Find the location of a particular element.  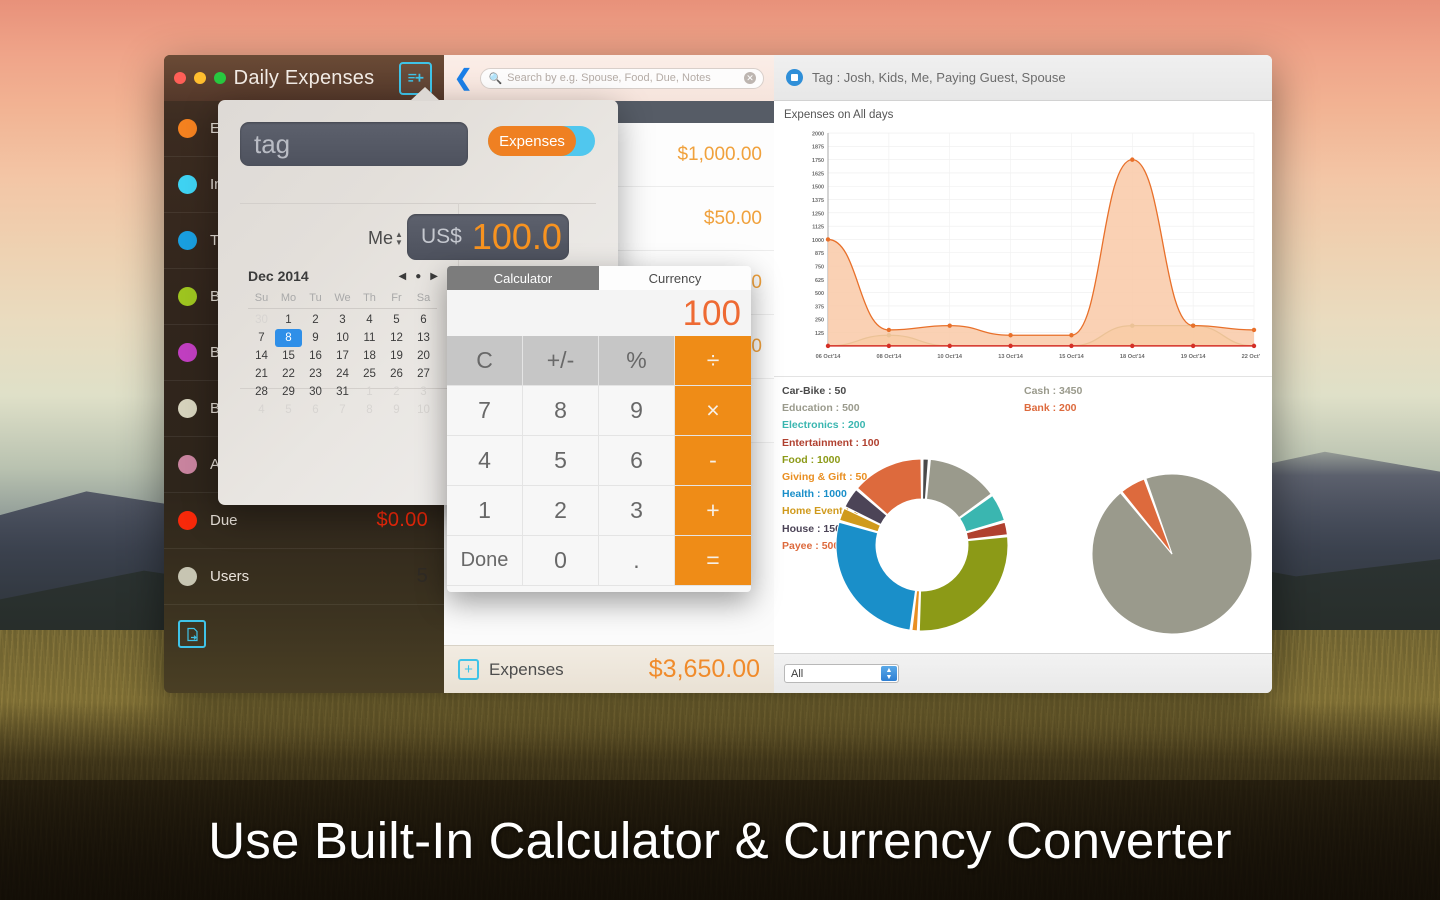

close-button is located at coordinates (180, 78).